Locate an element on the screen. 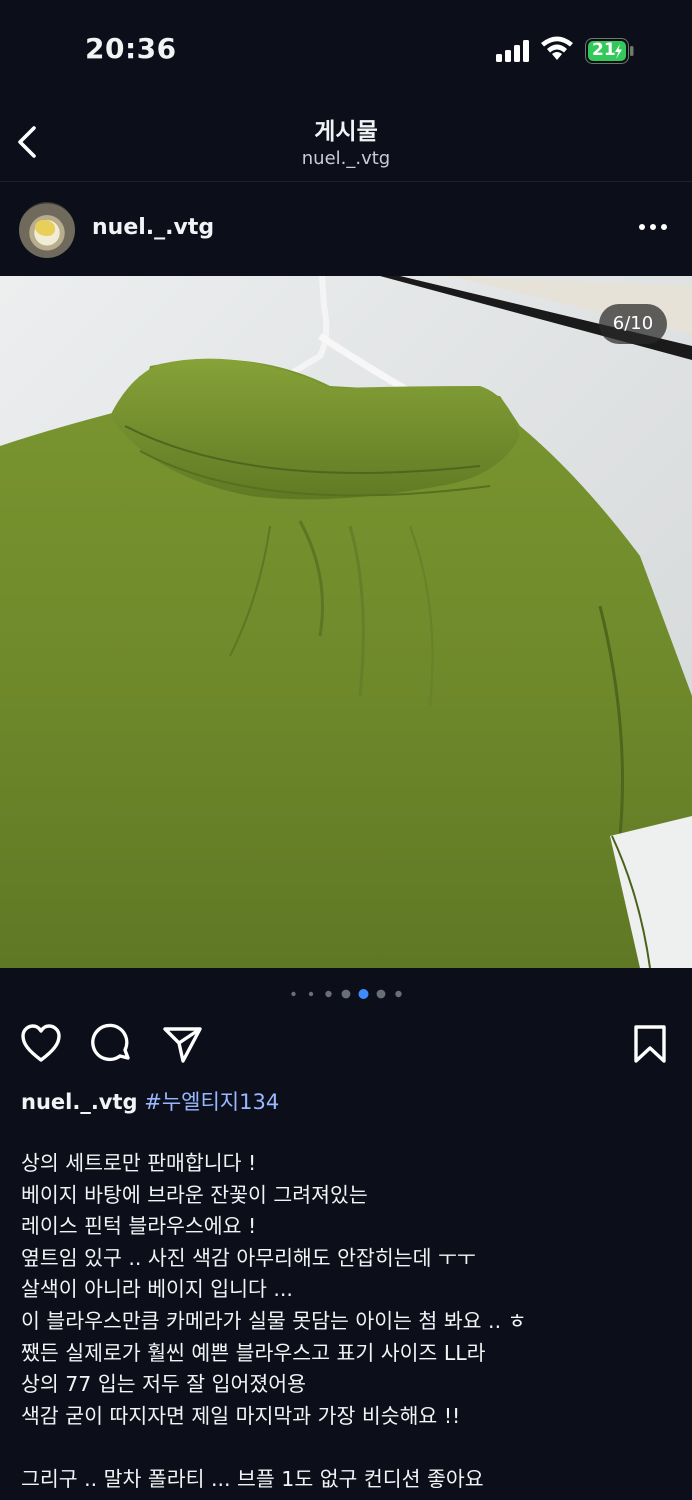  post-nav-header: 게시물 nuel._.vtg is located at coordinates (346, 141).